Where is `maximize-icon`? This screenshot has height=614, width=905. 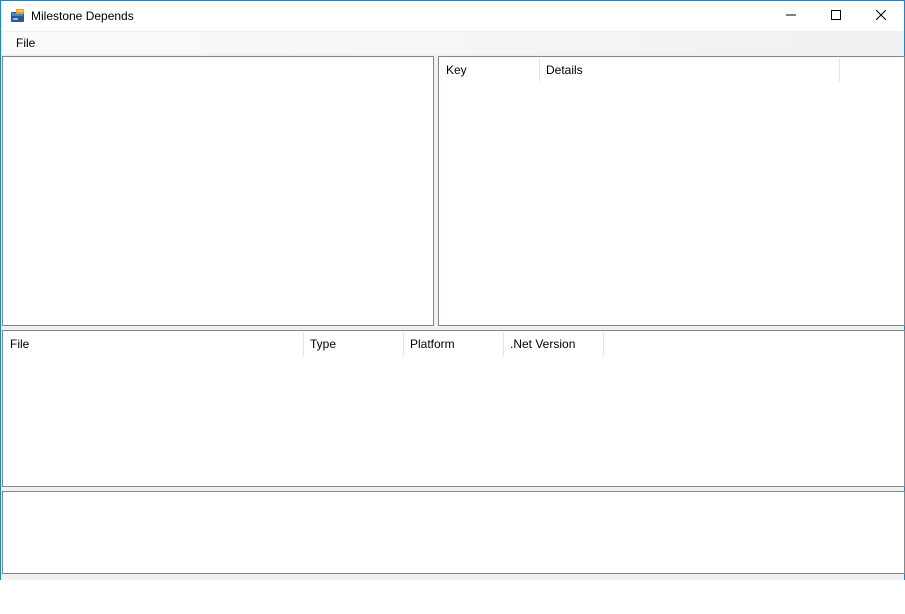 maximize-icon is located at coordinates (836, 16).